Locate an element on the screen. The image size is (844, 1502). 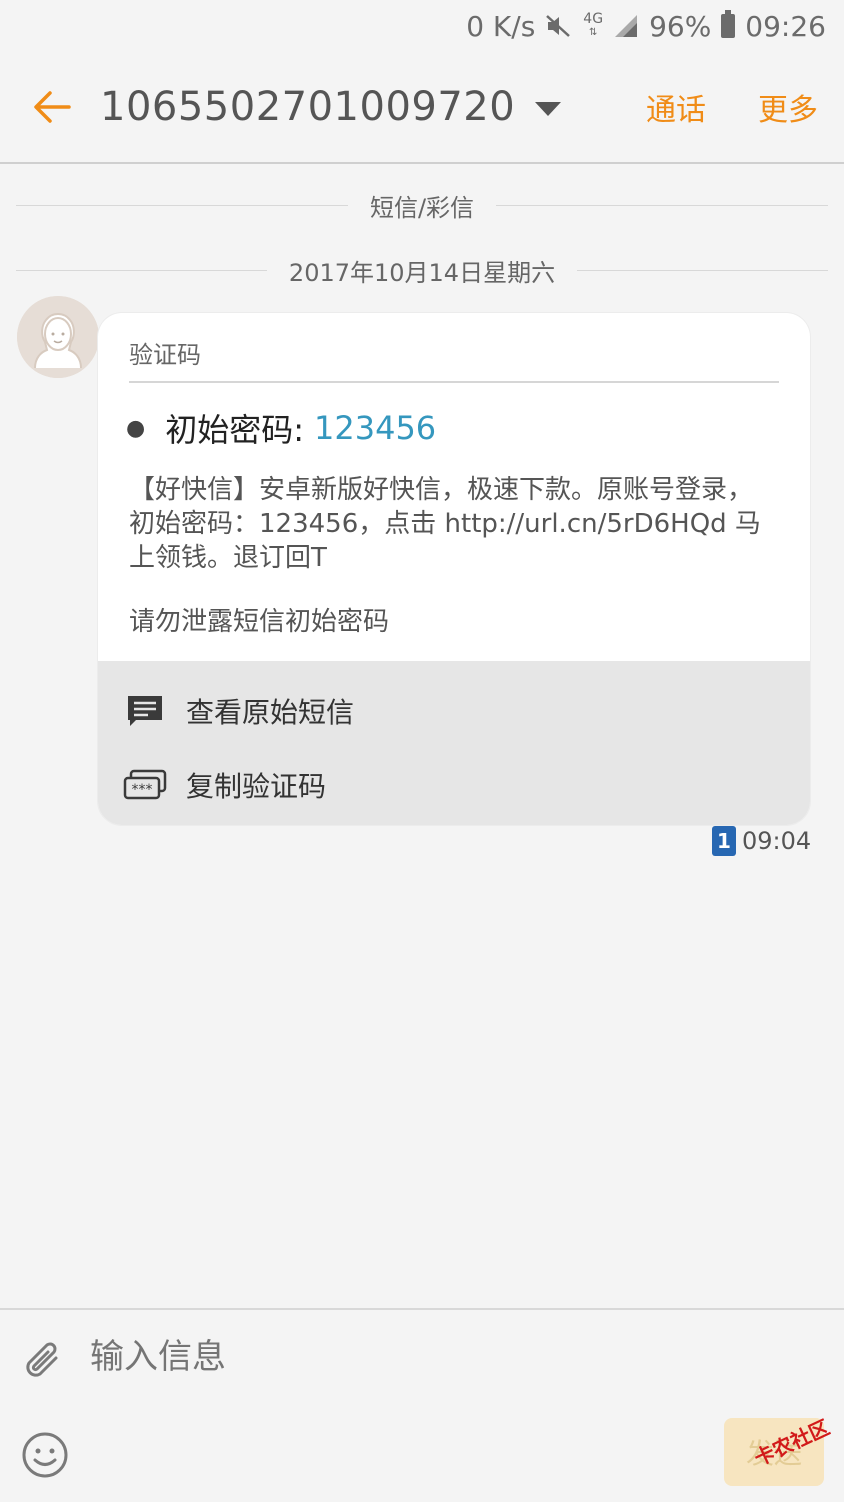
date-divider: 2017年10月14日星期六 is located at coordinates (422, 270).